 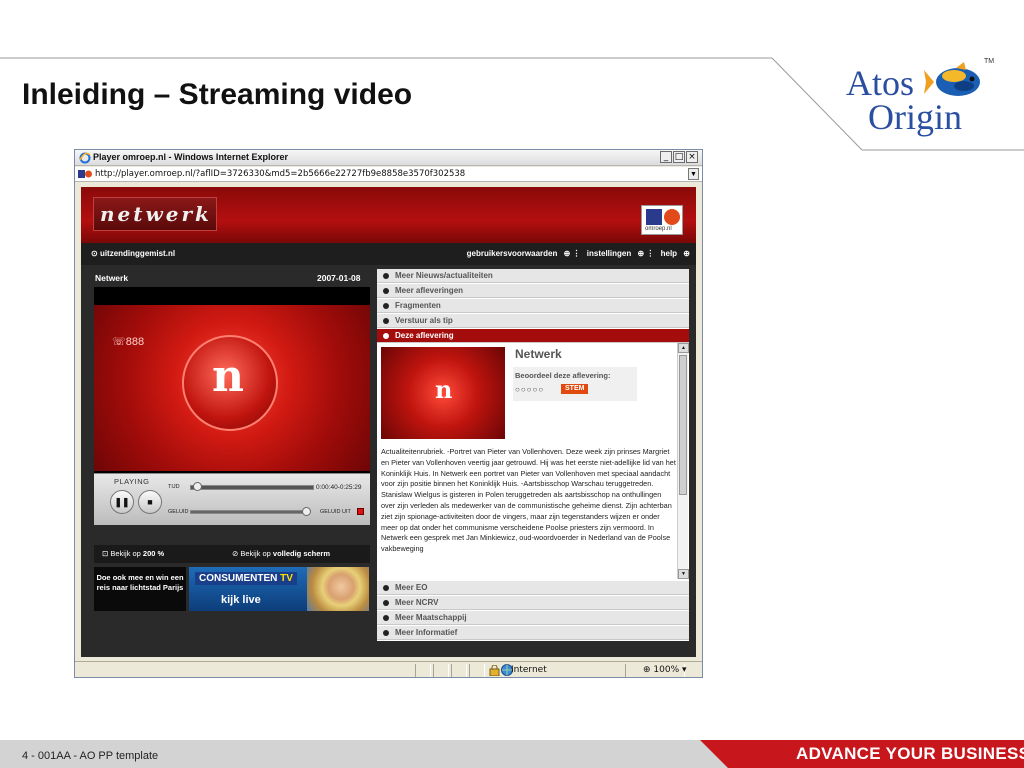 What do you see at coordinates (252, 487) in the screenshot?
I see `time-slider` at bounding box center [252, 487].